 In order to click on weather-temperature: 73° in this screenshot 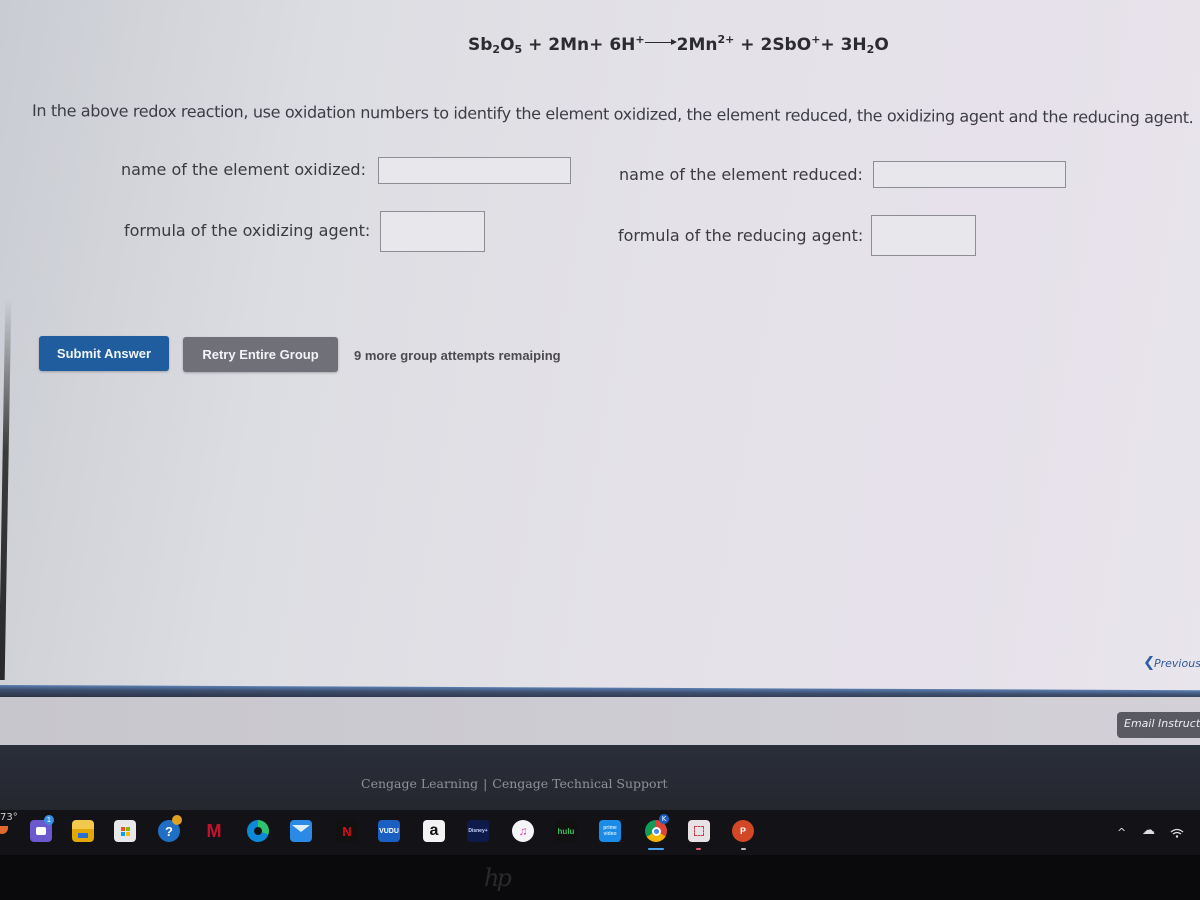, I will do `click(9, 817)`.